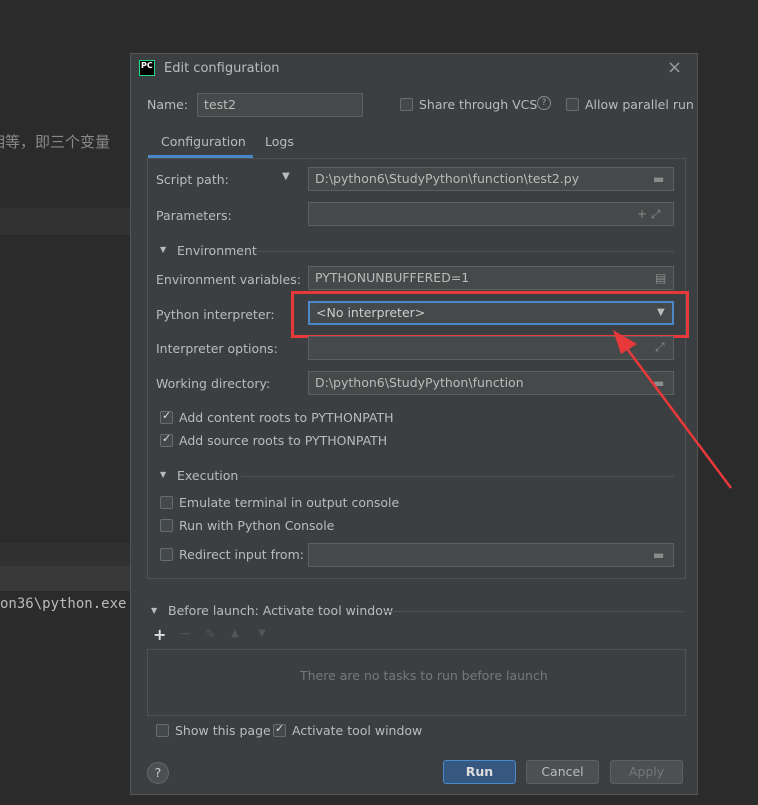  Describe the element at coordinates (228, 279) in the screenshot. I see `env-vars-label: Environment variables:` at that location.